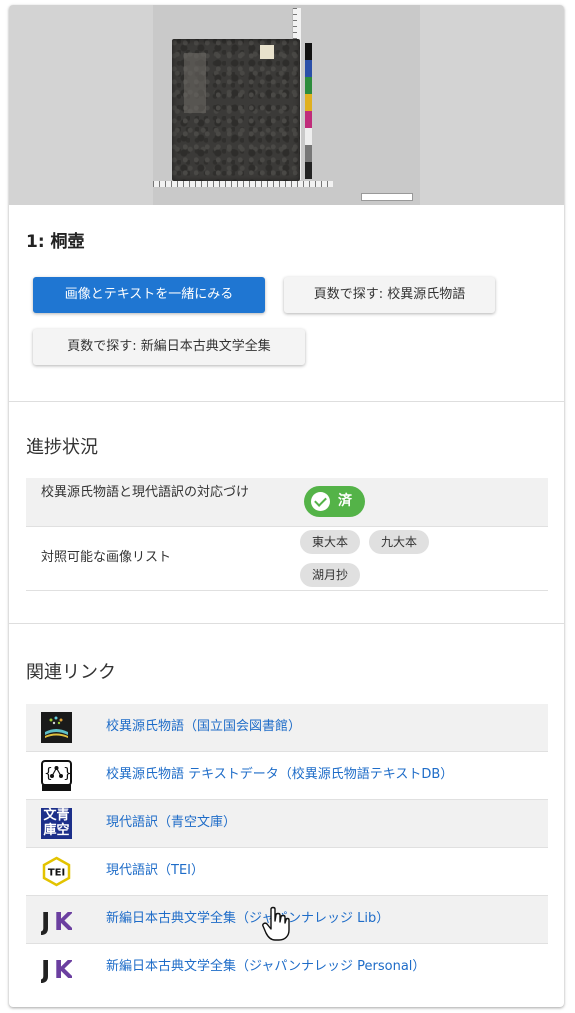  What do you see at coordinates (56, 823) in the screenshot?
I see `aozora-bunko-icon: 文青庫空` at bounding box center [56, 823].